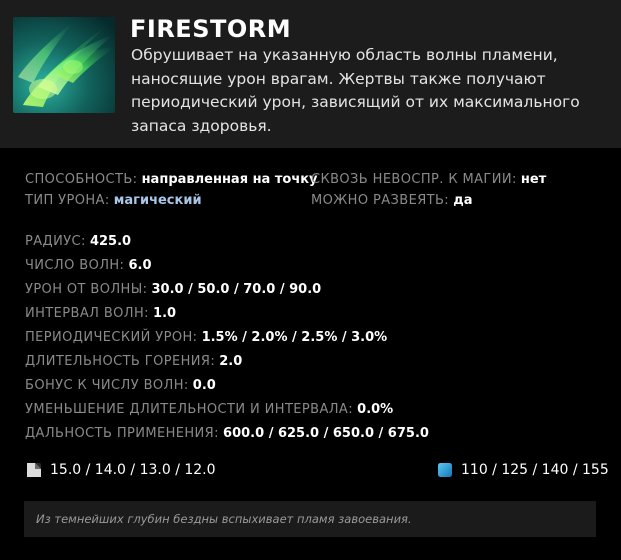  I want to click on dispellable-label: МОЖНО РАЗВЕЯТЬ:, so click(380, 200).